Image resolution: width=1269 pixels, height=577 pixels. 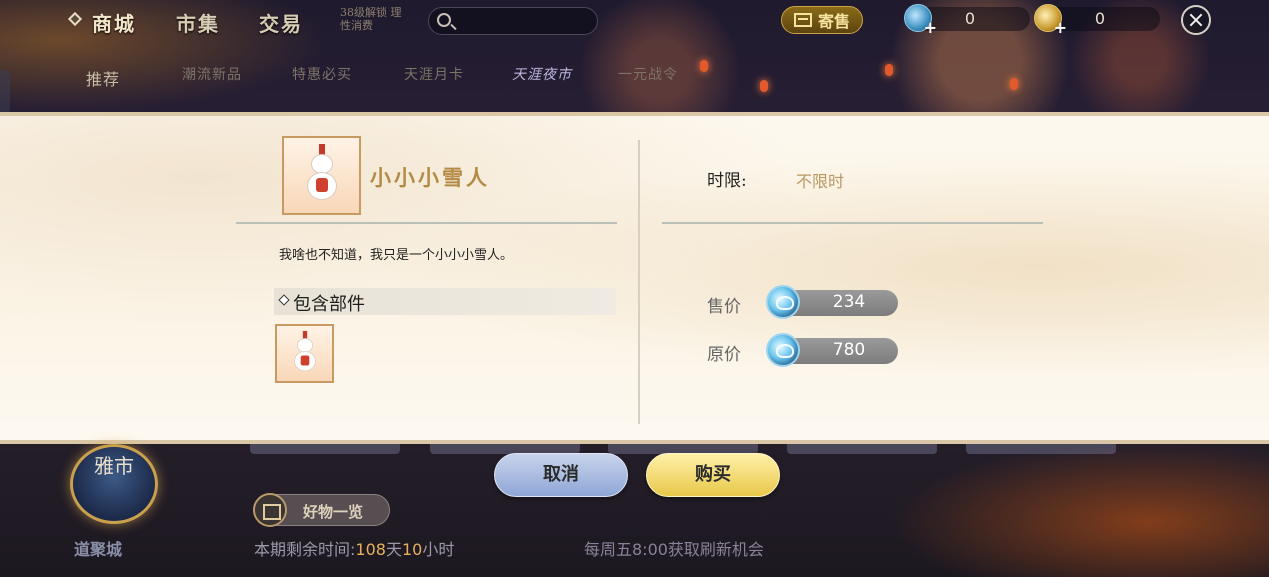 I want to click on original-price-pill: 780, so click(x=832, y=350).